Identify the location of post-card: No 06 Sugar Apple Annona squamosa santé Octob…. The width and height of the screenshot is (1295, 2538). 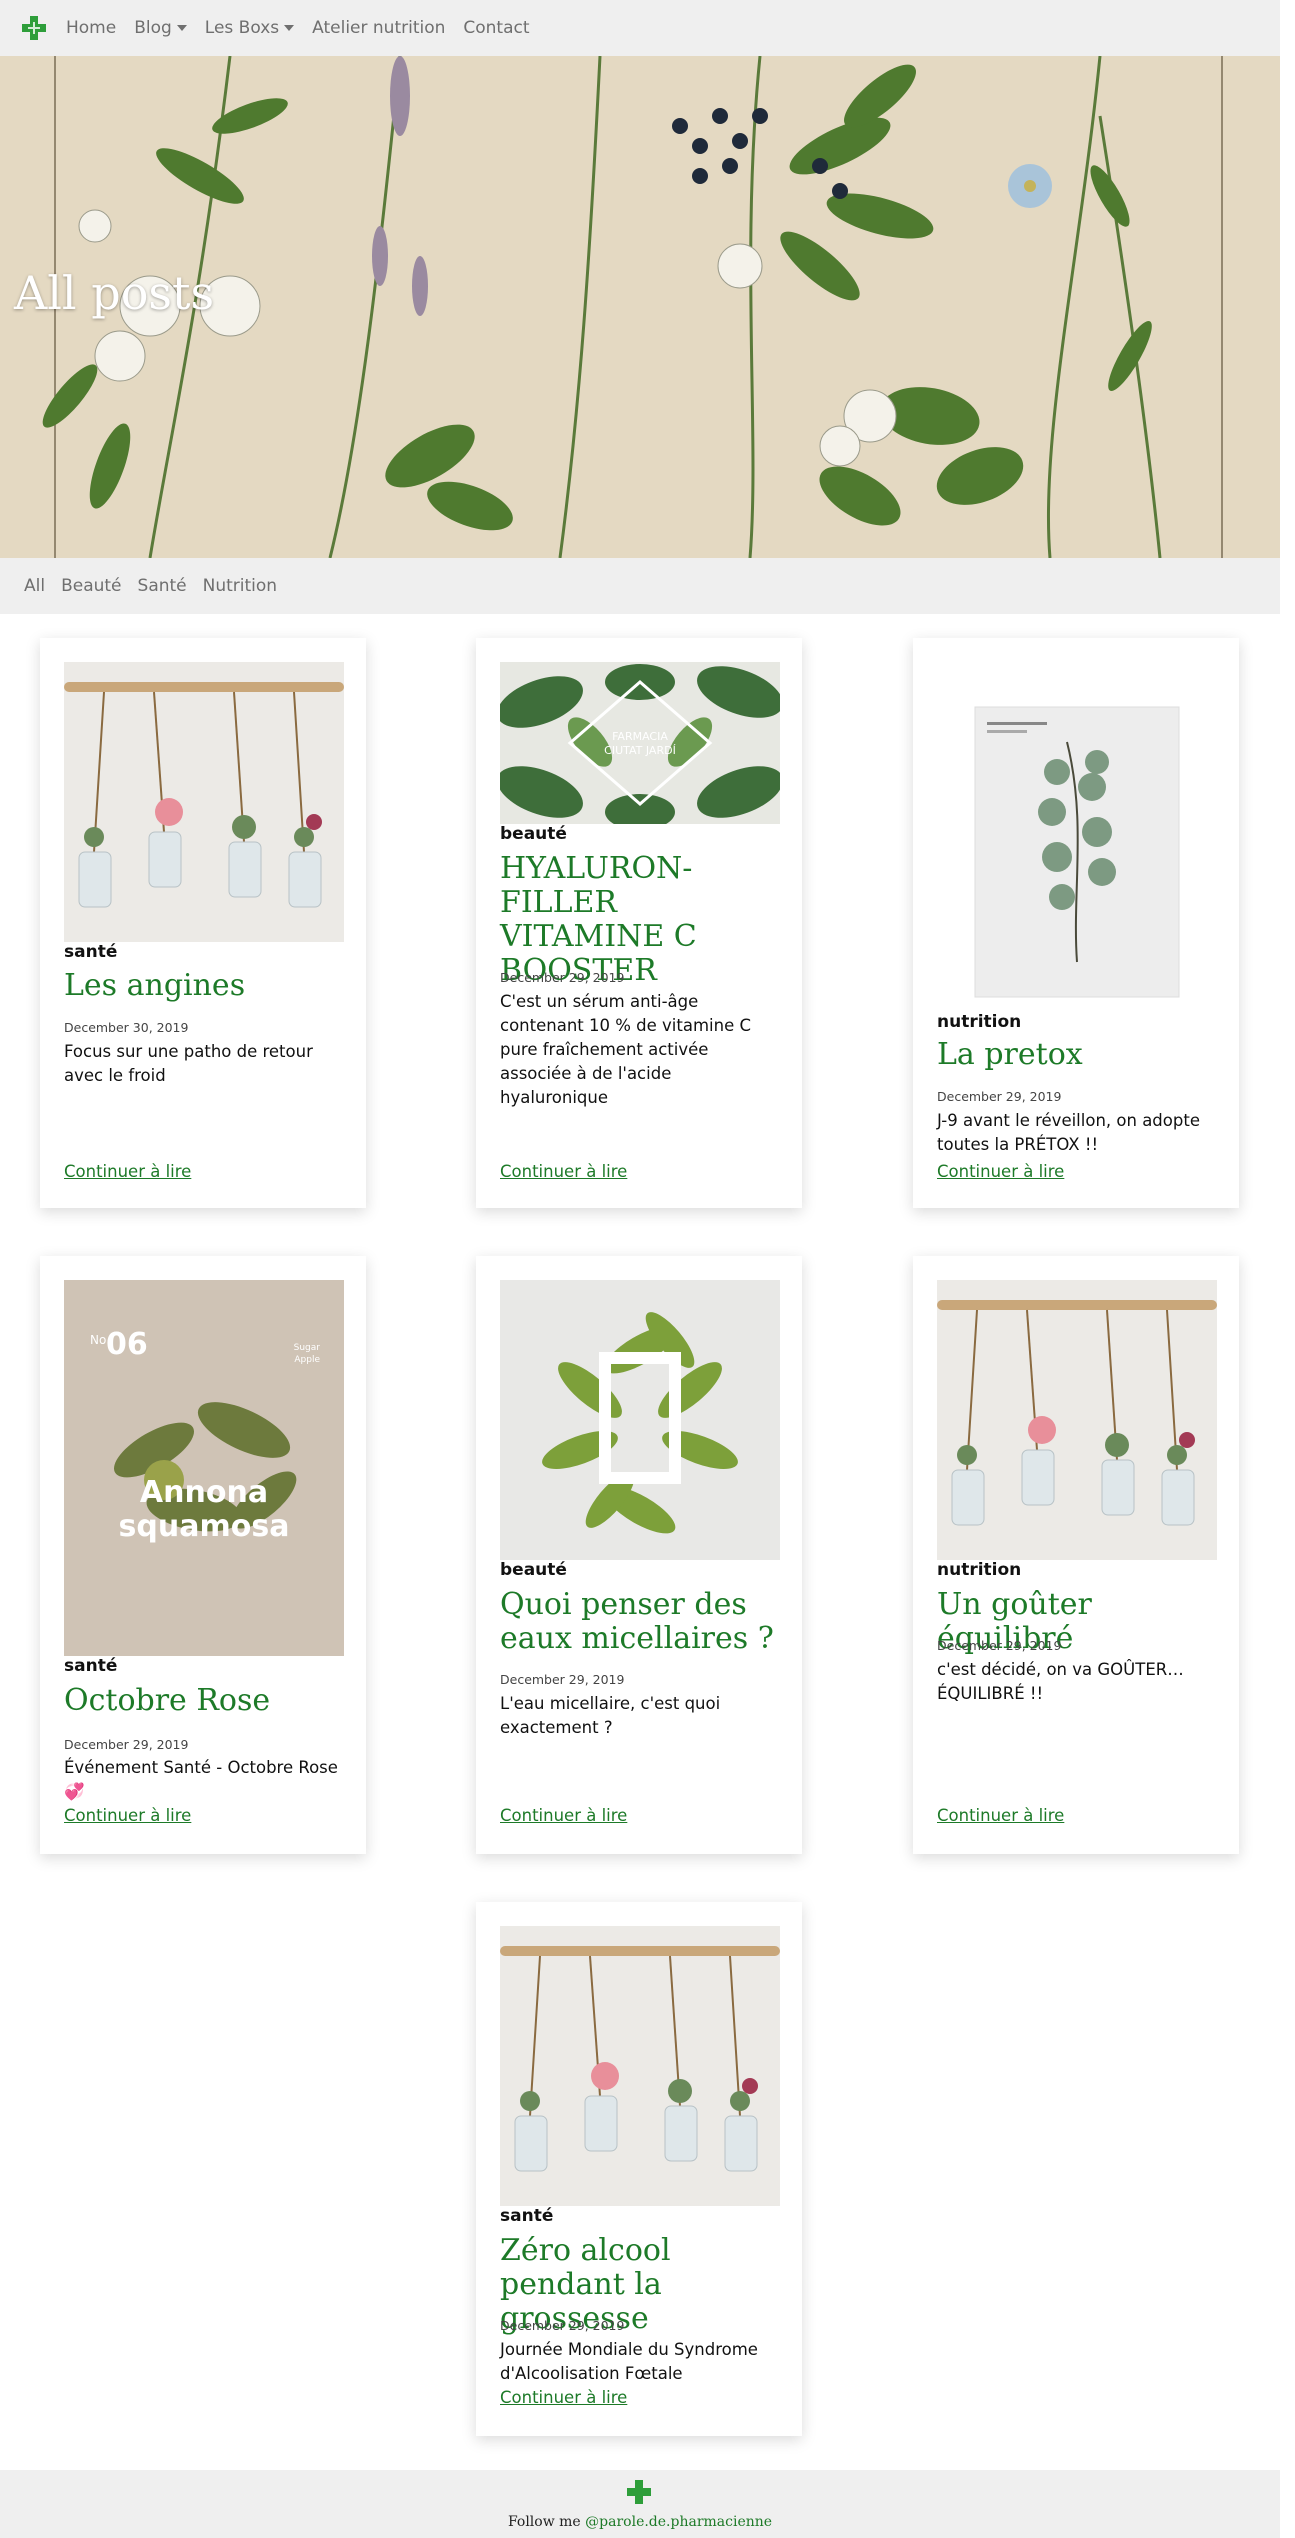
(203, 1555).